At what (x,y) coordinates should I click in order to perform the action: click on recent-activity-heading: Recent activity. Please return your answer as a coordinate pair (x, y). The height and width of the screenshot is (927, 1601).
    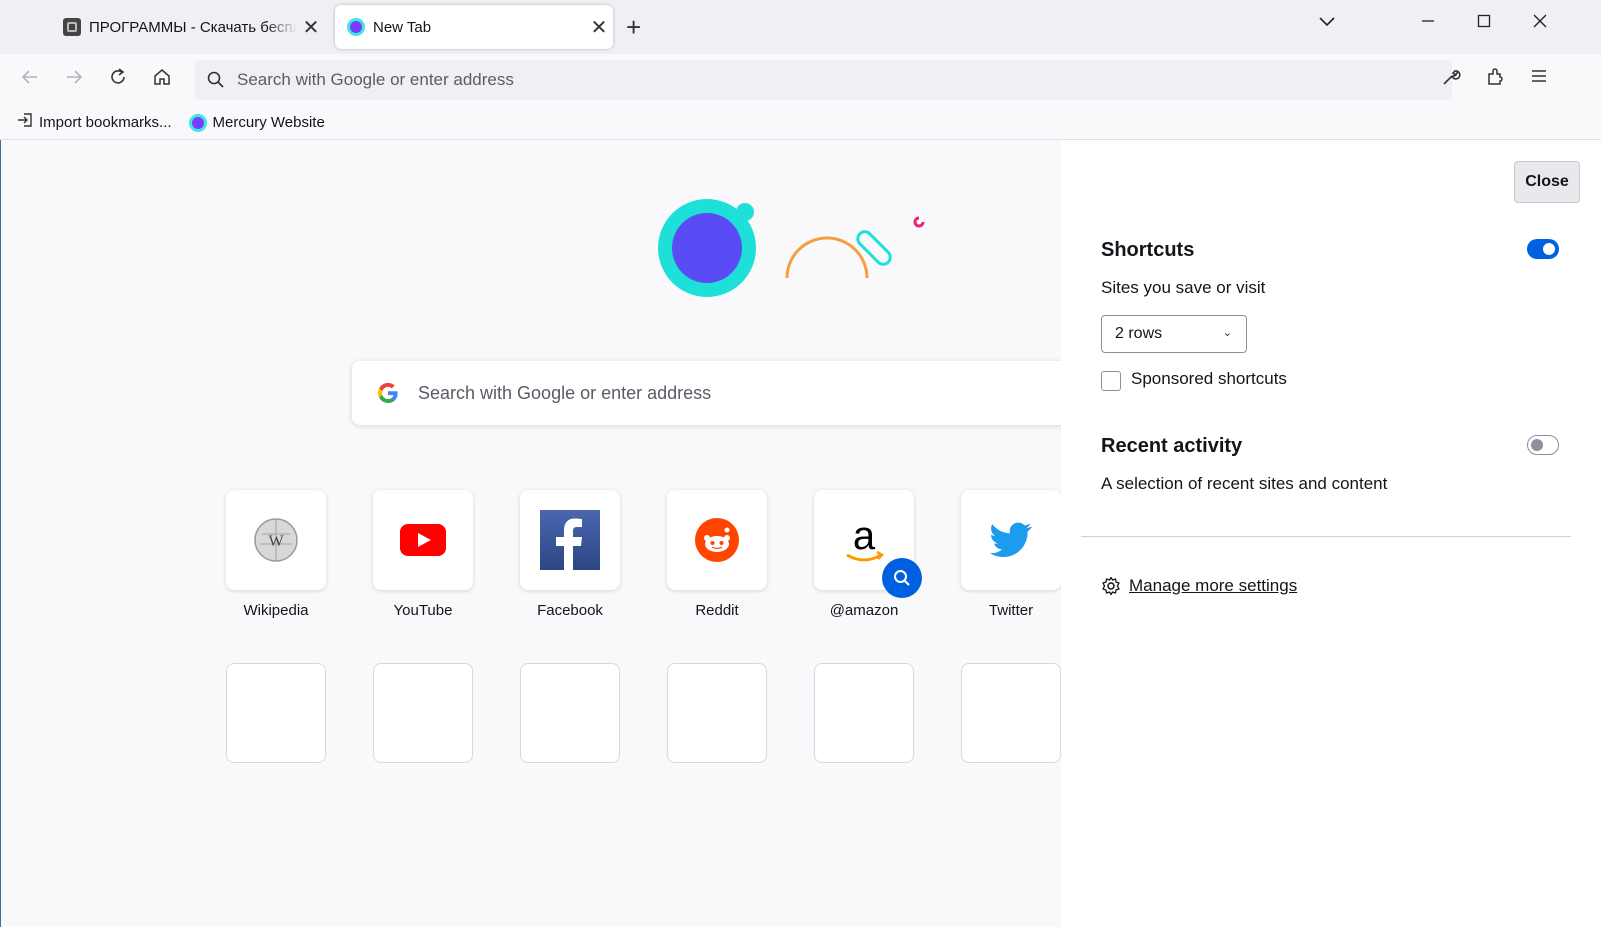
    Looking at the image, I should click on (1172, 446).